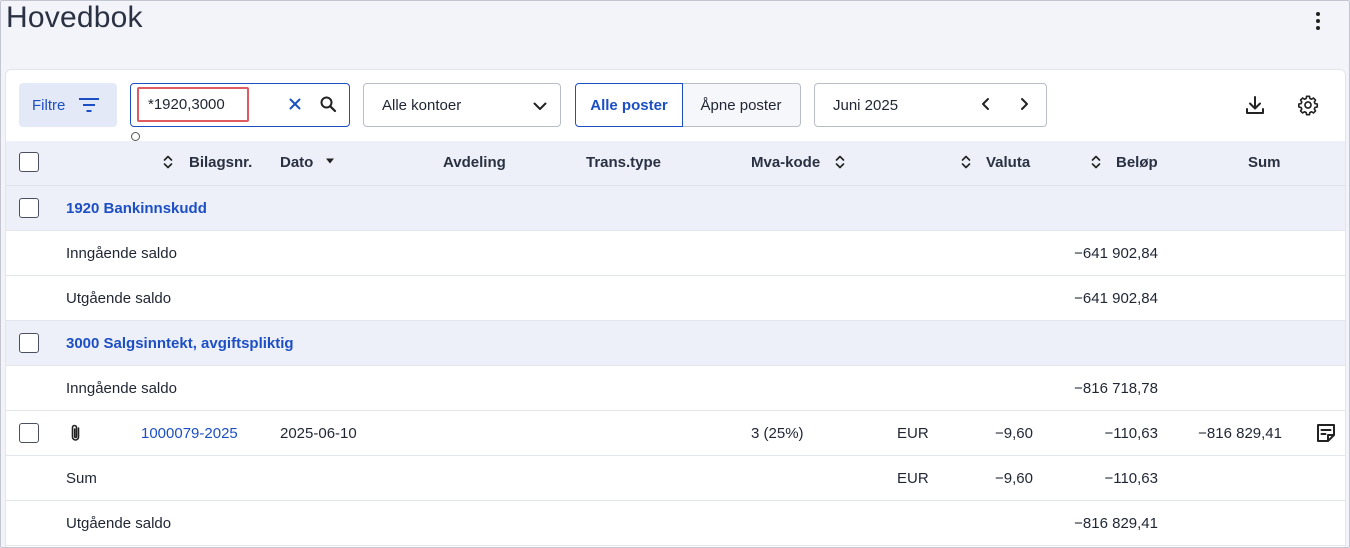 Image resolution: width=1350 pixels, height=548 pixels. Describe the element at coordinates (540, 106) in the screenshot. I see `chevron-down-icon` at that location.